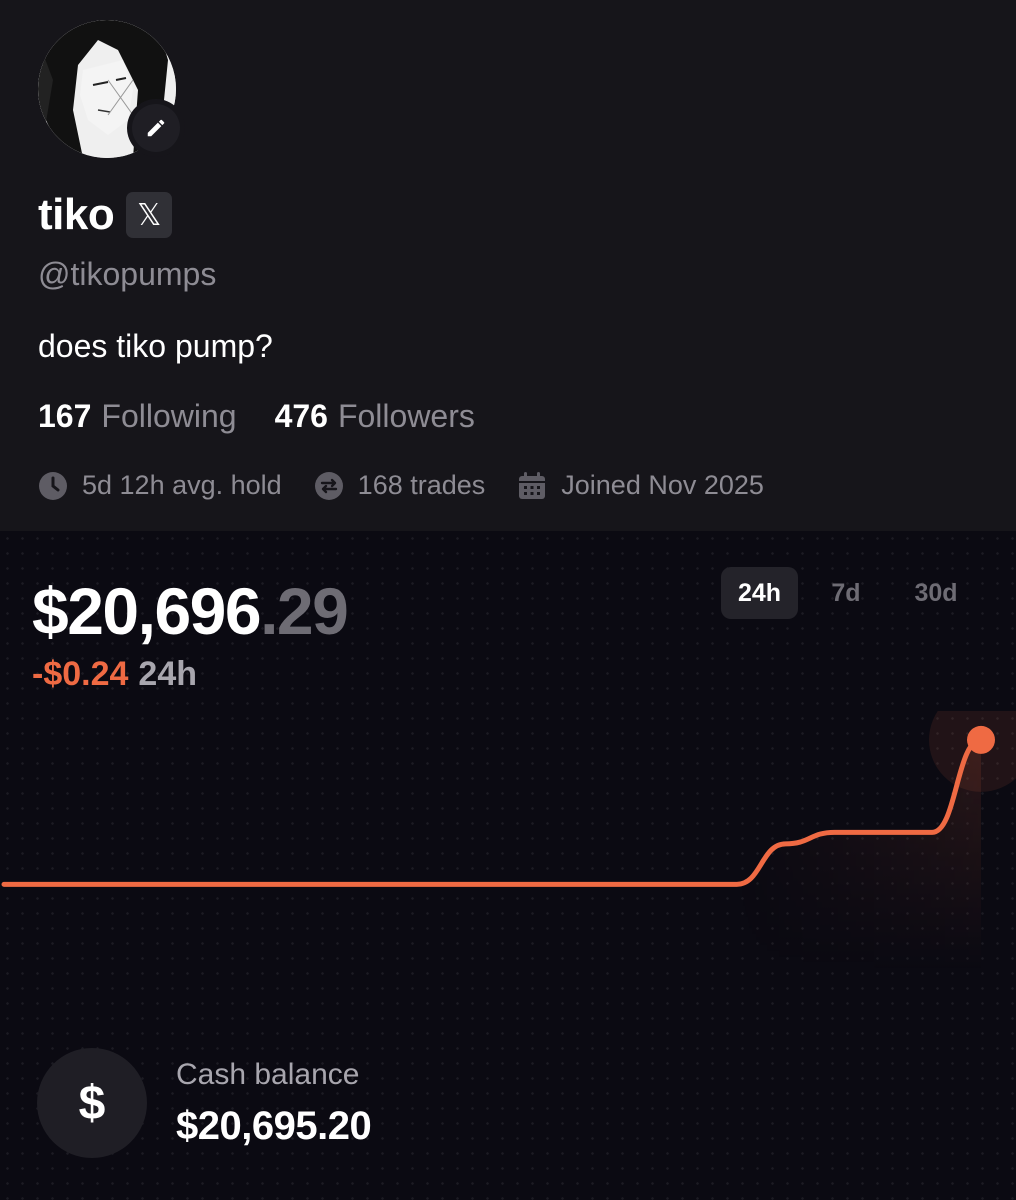 This screenshot has width=1016, height=1200. Describe the element at coordinates (532, 485) in the screenshot. I see `calendar-icon` at that location.